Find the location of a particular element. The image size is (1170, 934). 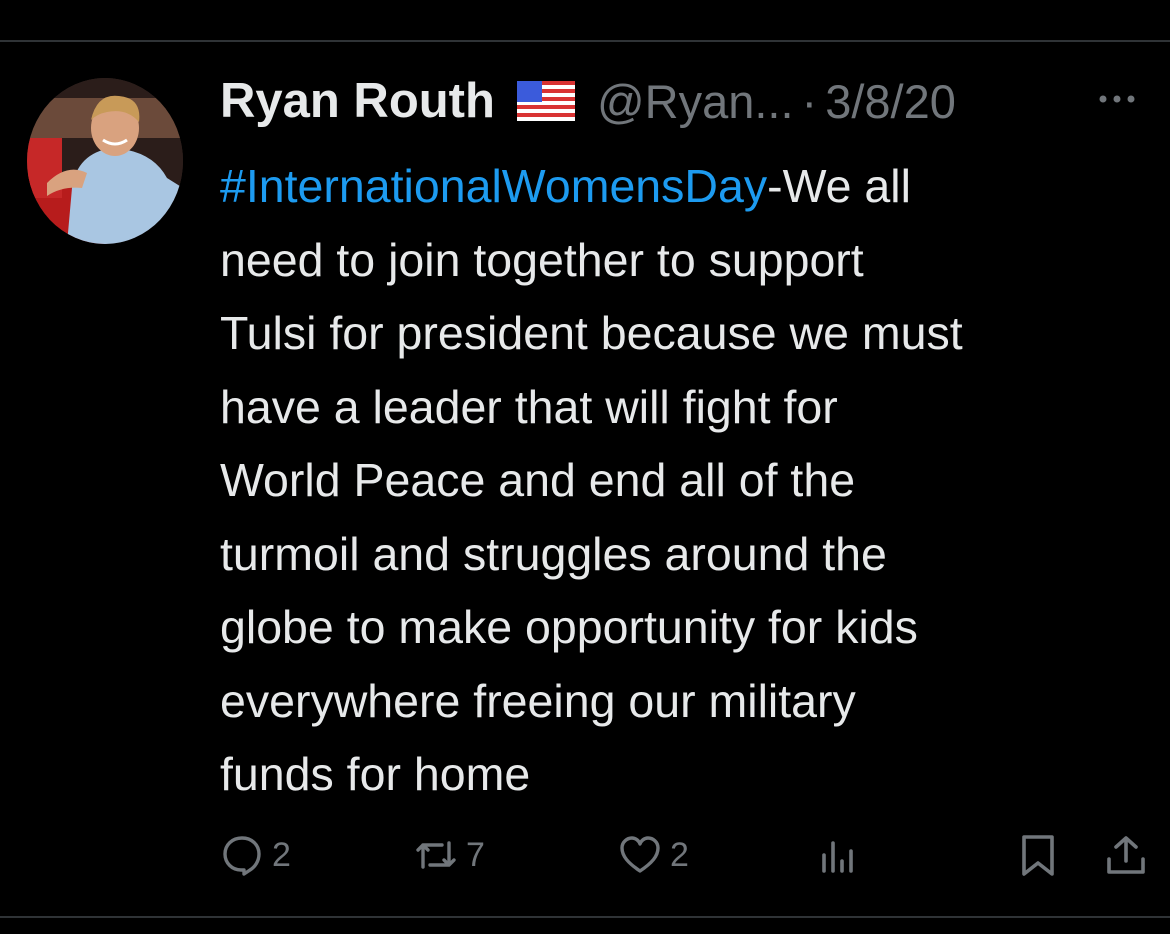

share-icon is located at coordinates (1126, 855).